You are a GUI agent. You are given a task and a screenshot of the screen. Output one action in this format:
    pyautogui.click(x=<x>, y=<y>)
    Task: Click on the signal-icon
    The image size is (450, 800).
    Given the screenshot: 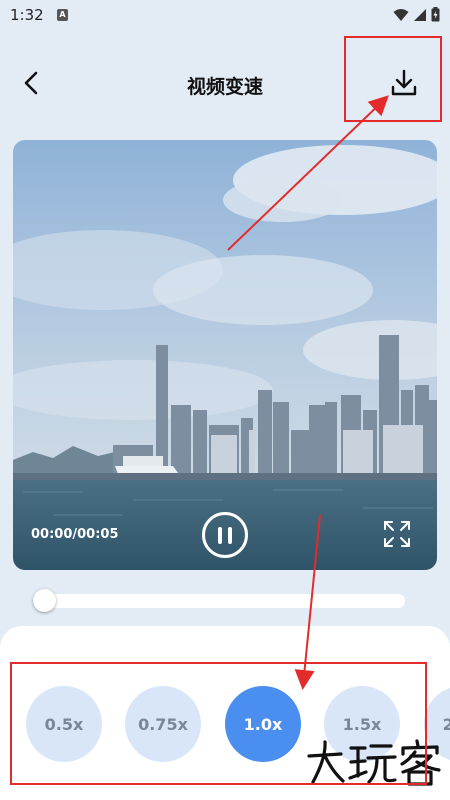 What is the action you would take?
    pyautogui.click(x=420, y=14)
    